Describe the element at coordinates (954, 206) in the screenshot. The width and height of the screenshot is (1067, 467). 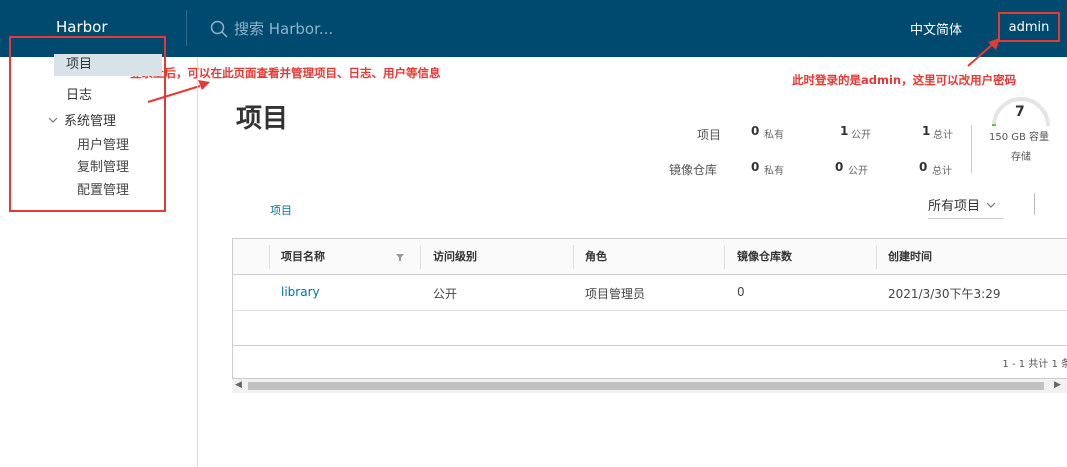
I see `filter-value: 所有项目` at that location.